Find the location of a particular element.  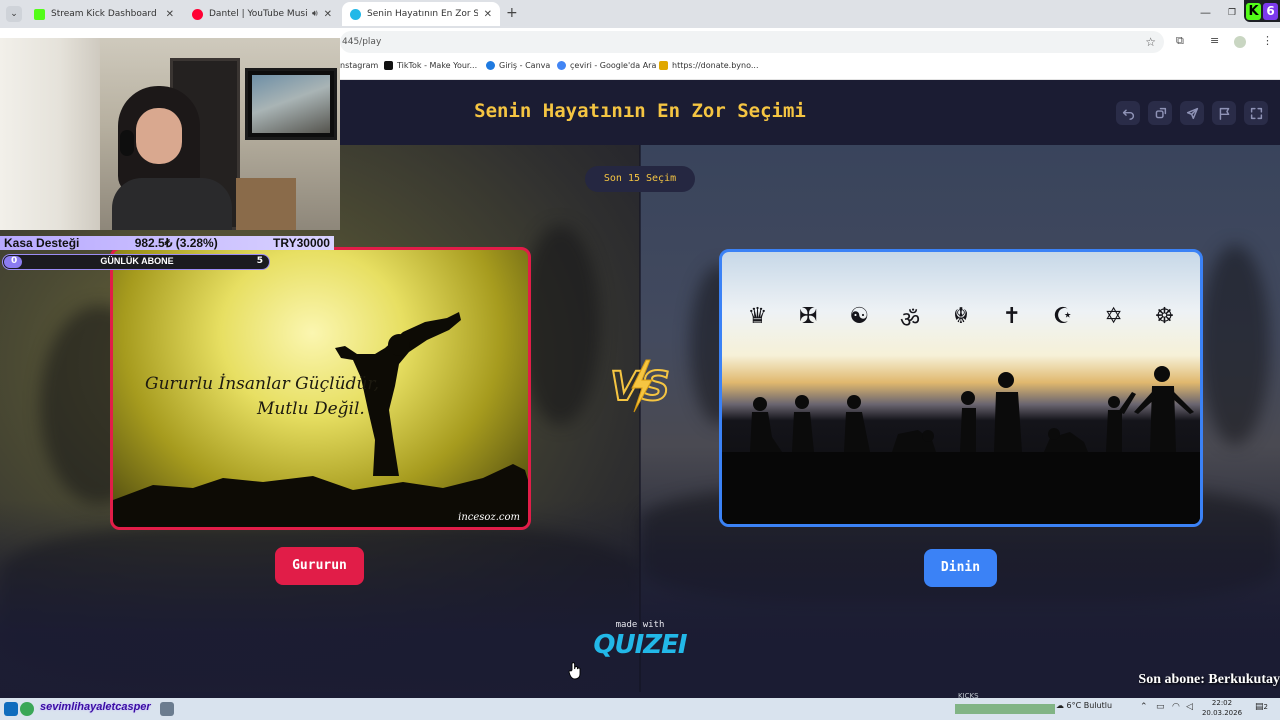

quizei-logo: QUIZEI is located at coordinates (640, 645).